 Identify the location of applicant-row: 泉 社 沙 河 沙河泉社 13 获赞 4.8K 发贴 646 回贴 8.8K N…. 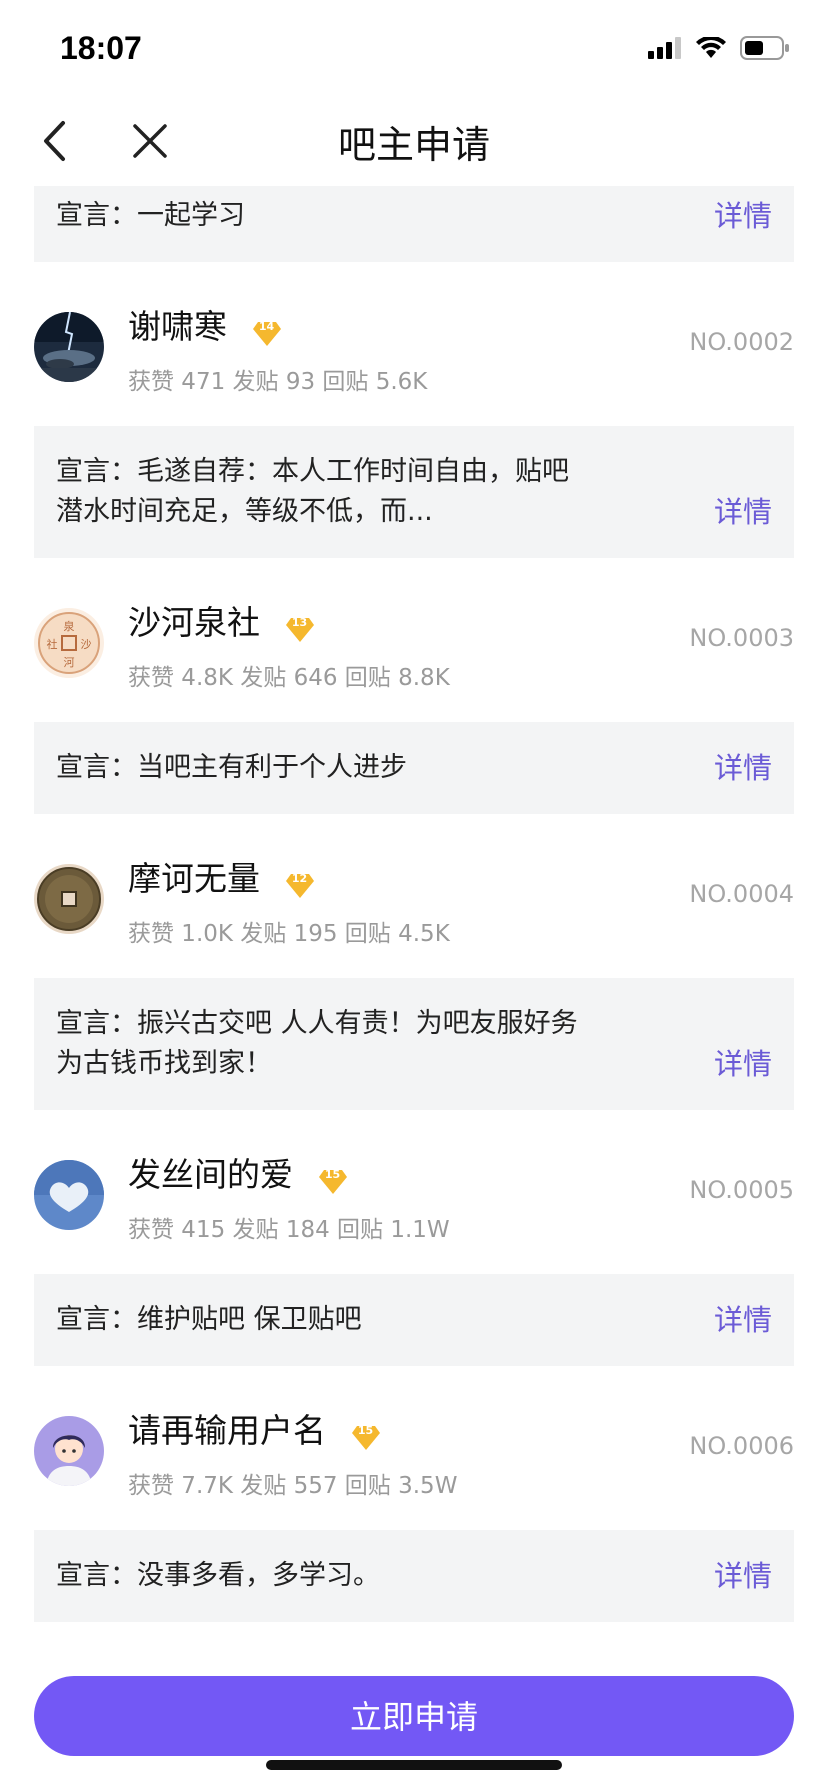
(414, 640).